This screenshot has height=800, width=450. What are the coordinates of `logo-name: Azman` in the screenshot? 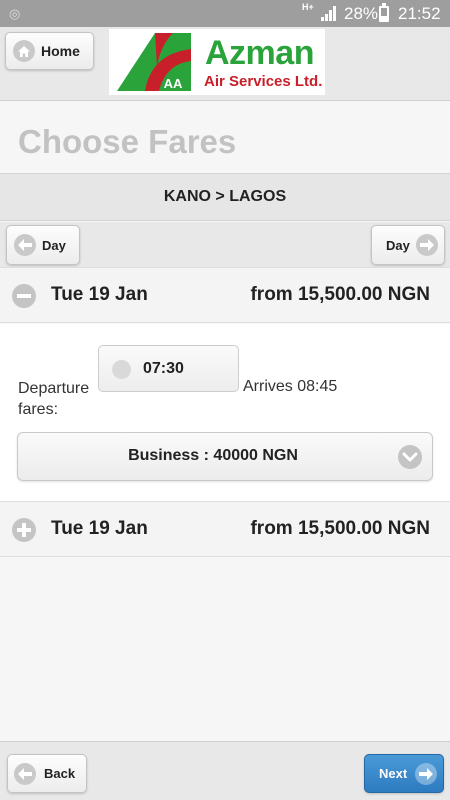 It's located at (259, 53).